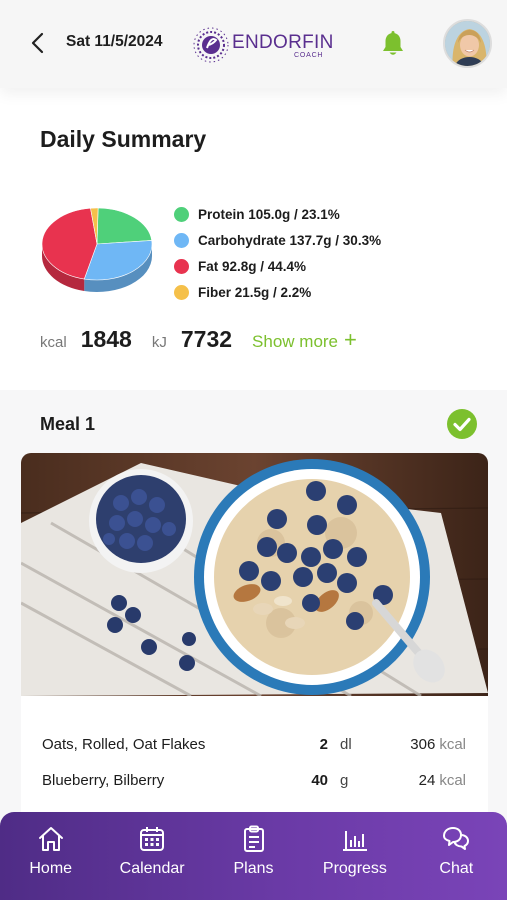 The width and height of the screenshot is (507, 900). I want to click on food-quantity-unit: dl, so click(346, 744).